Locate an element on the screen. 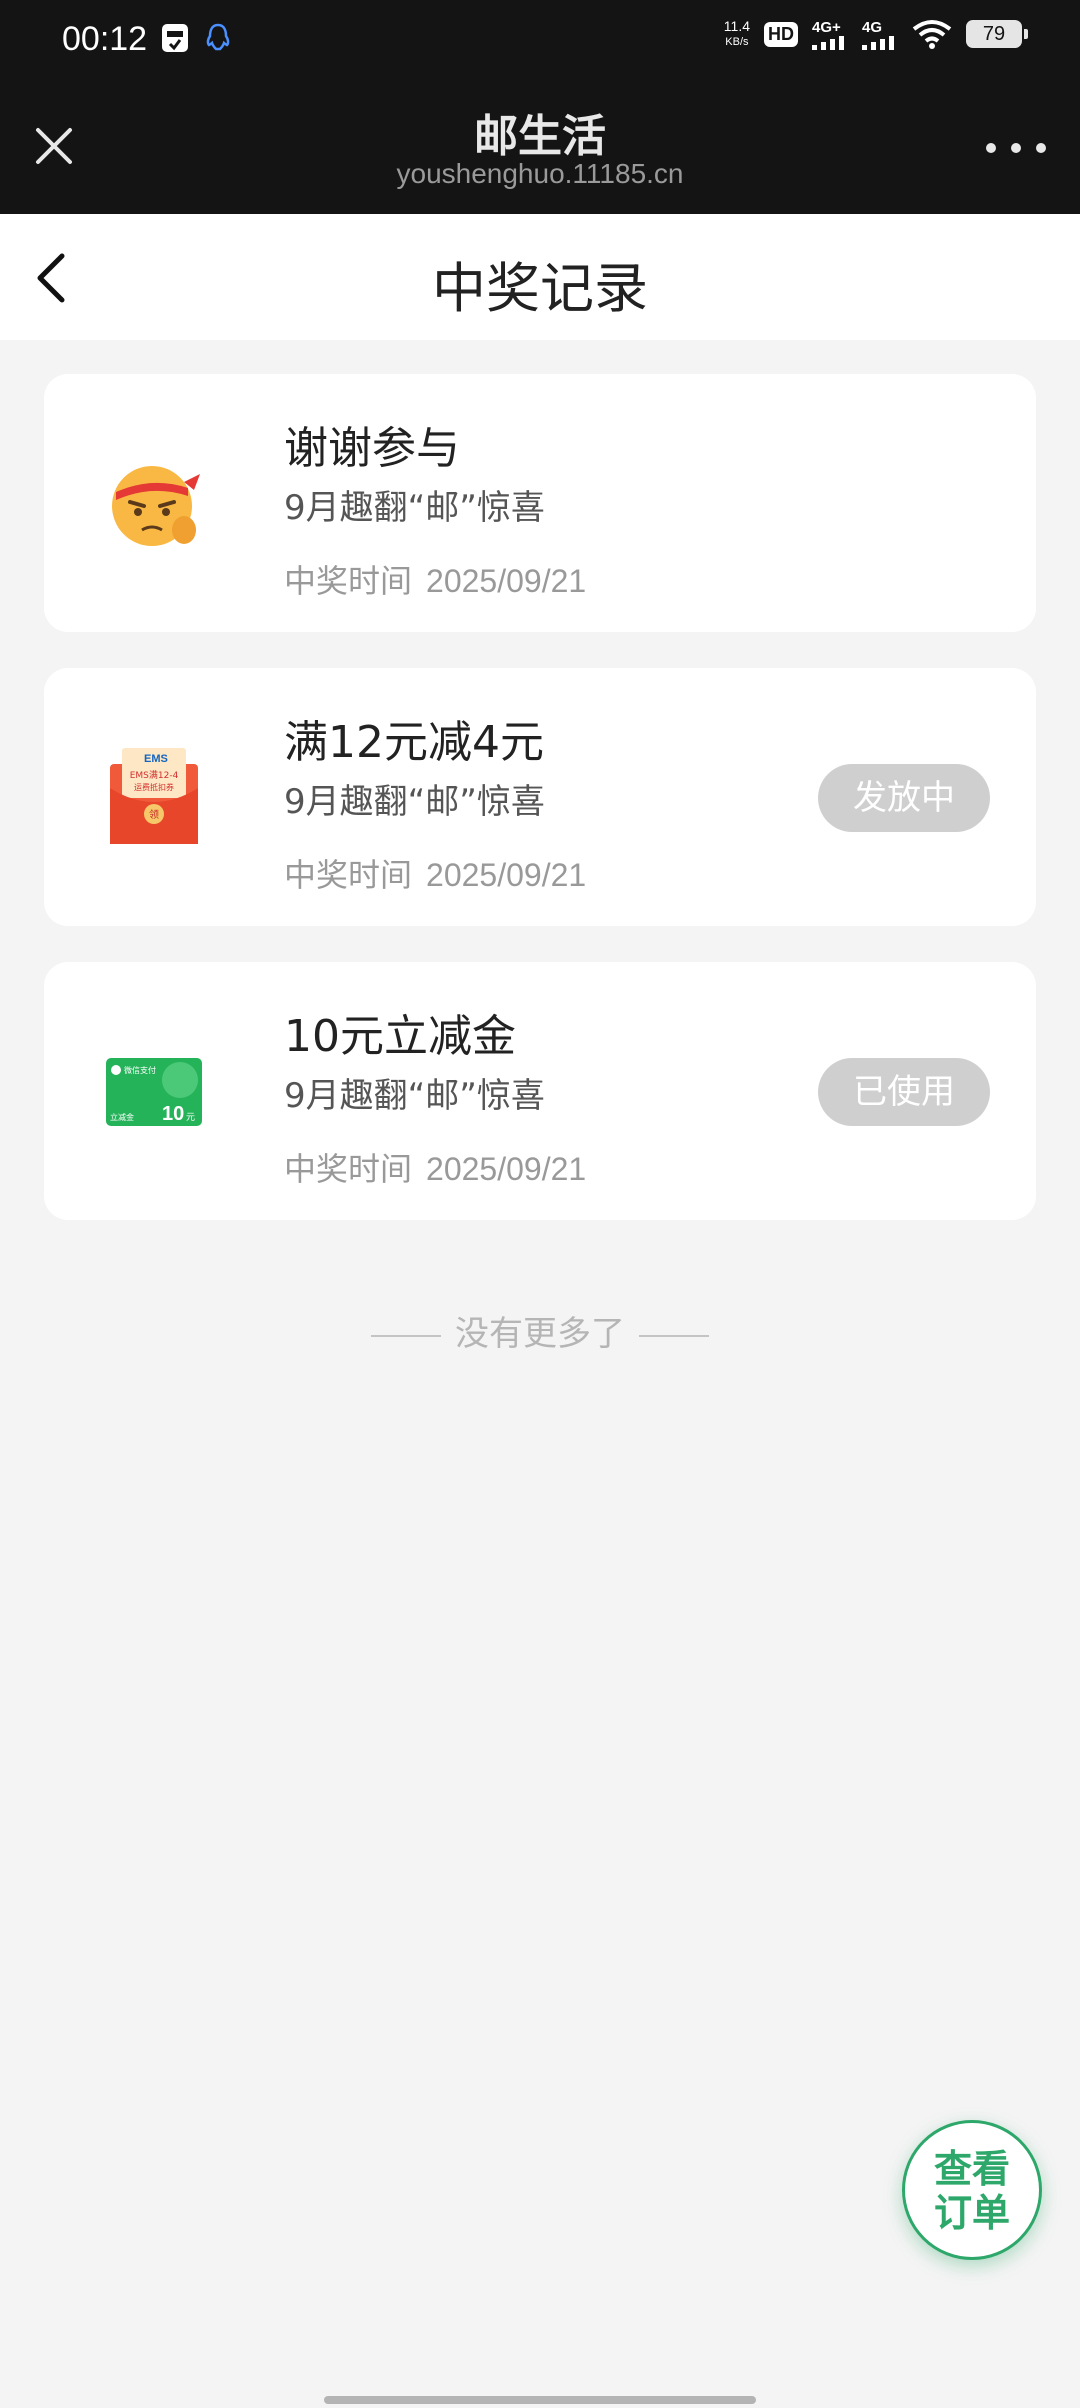  more-icon is located at coordinates (1016, 148).